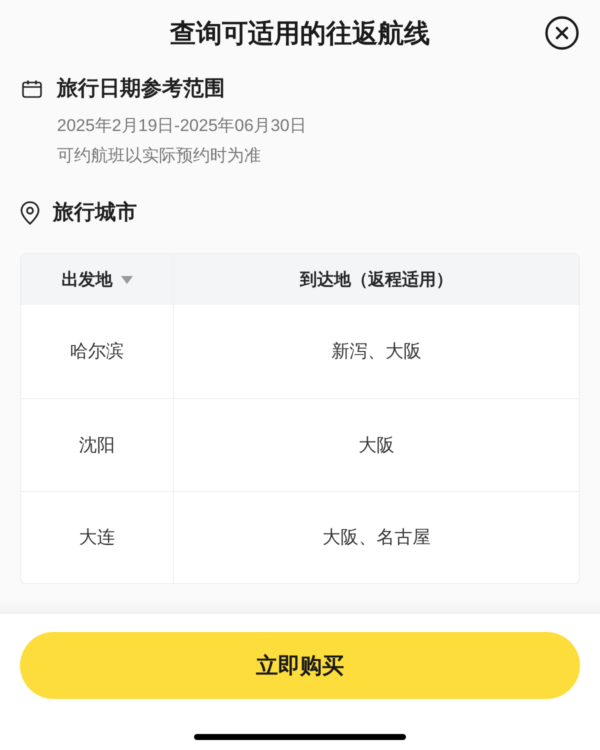  Describe the element at coordinates (159, 156) in the screenshot. I see `booking-note: 可约航班以实际预约时为准` at that location.